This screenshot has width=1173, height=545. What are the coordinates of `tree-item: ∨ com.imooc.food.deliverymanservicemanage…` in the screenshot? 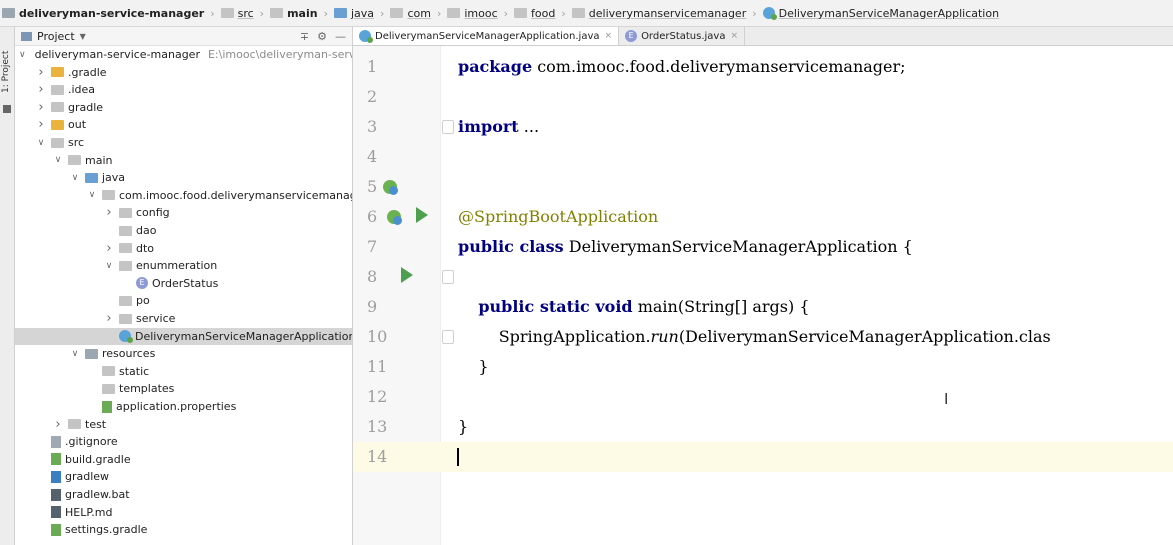 It's located at (183, 195).